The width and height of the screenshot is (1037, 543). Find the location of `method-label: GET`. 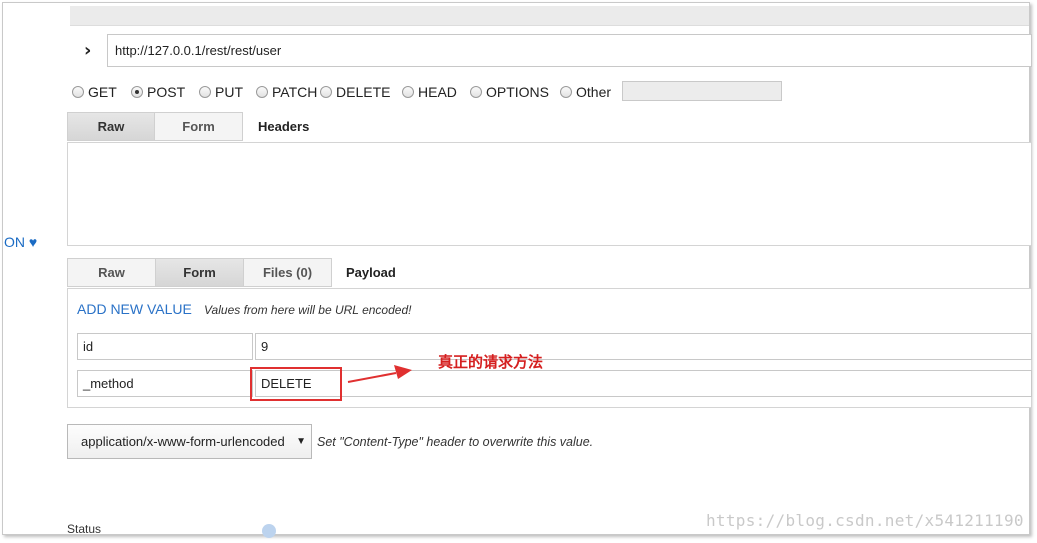

method-label: GET is located at coordinates (102, 92).